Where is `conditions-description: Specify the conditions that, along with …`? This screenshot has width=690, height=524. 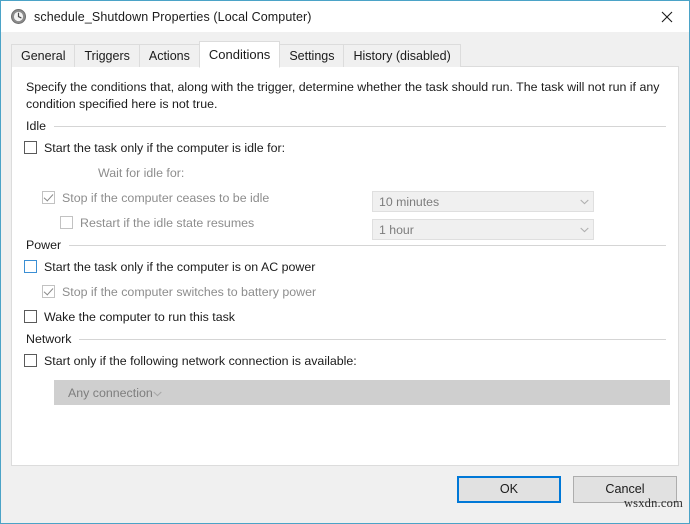 conditions-description: Specify the conditions that, along with … is located at coordinates (343, 95).